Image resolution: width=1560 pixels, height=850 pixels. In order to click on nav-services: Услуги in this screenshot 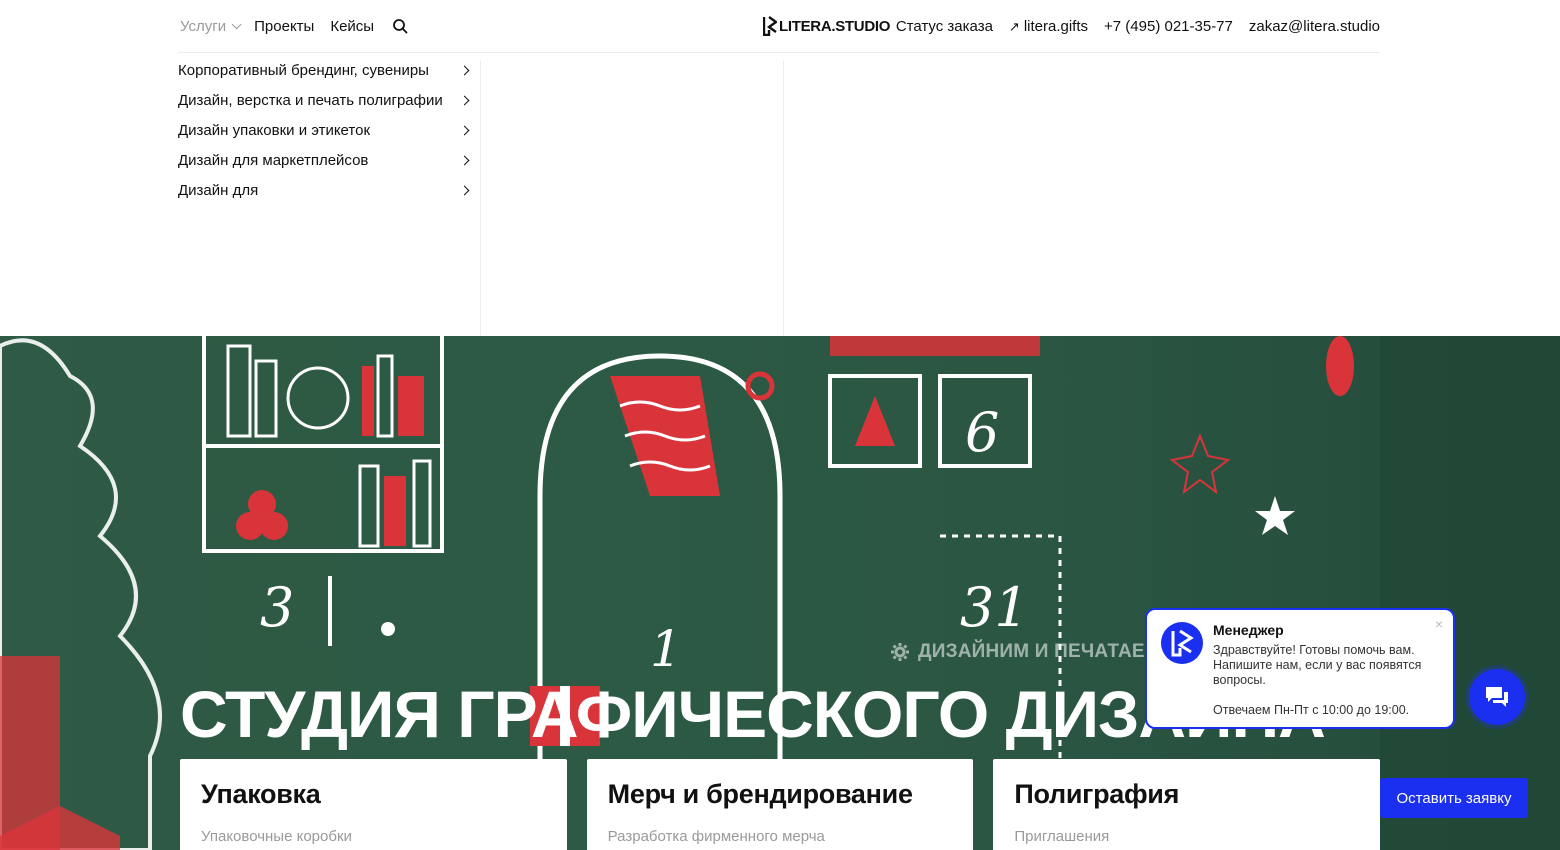, I will do `click(211, 26)`.